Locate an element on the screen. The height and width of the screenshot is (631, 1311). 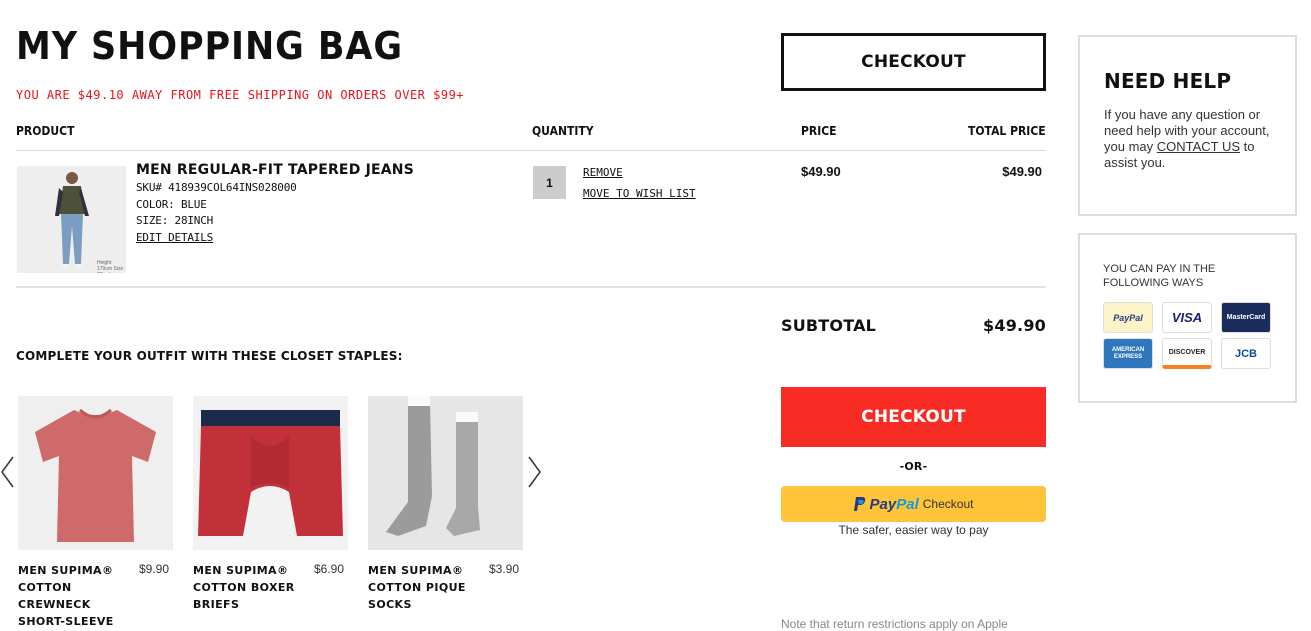
paypal-wordmark: PayPal is located at coordinates (894, 504).